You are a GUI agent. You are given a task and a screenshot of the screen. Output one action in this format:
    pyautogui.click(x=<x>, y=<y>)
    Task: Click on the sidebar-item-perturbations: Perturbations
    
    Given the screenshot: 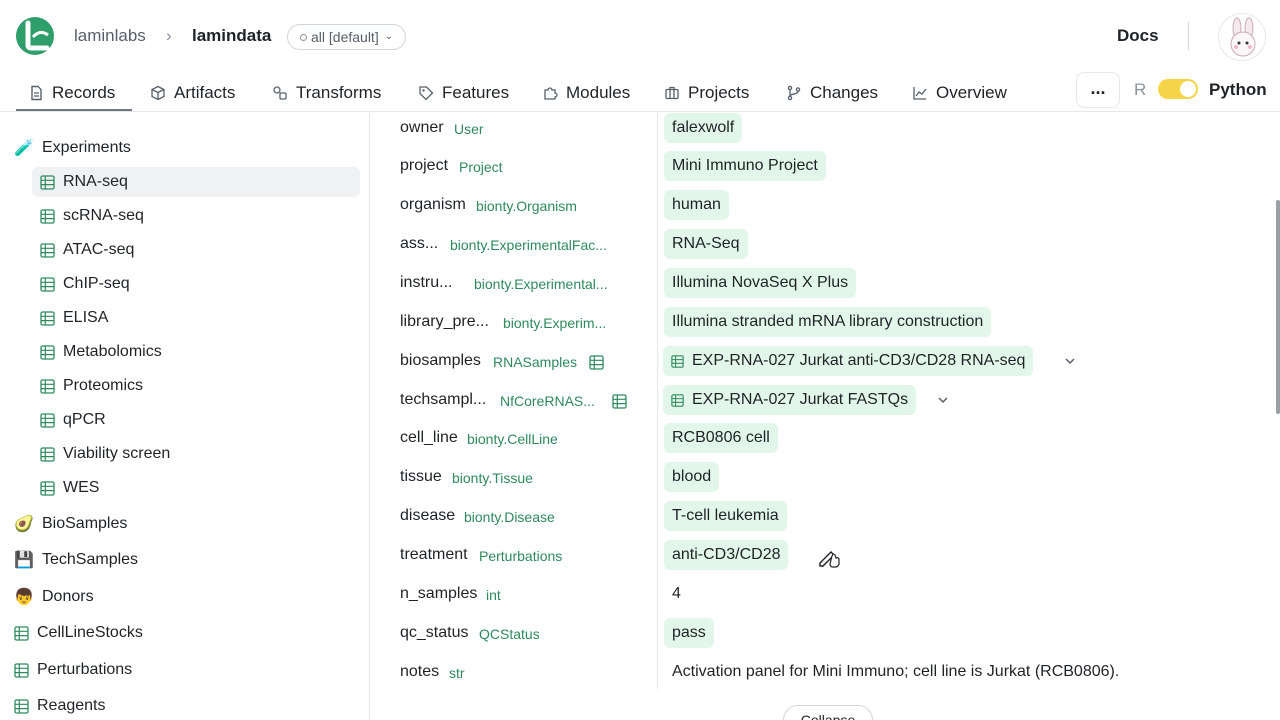 What is the action you would take?
    pyautogui.click(x=73, y=670)
    